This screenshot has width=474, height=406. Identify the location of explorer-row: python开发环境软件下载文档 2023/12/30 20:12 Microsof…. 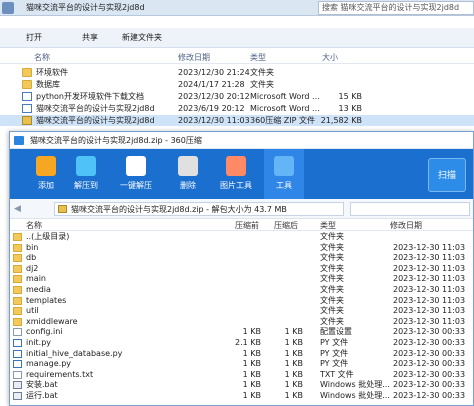
(237, 96).